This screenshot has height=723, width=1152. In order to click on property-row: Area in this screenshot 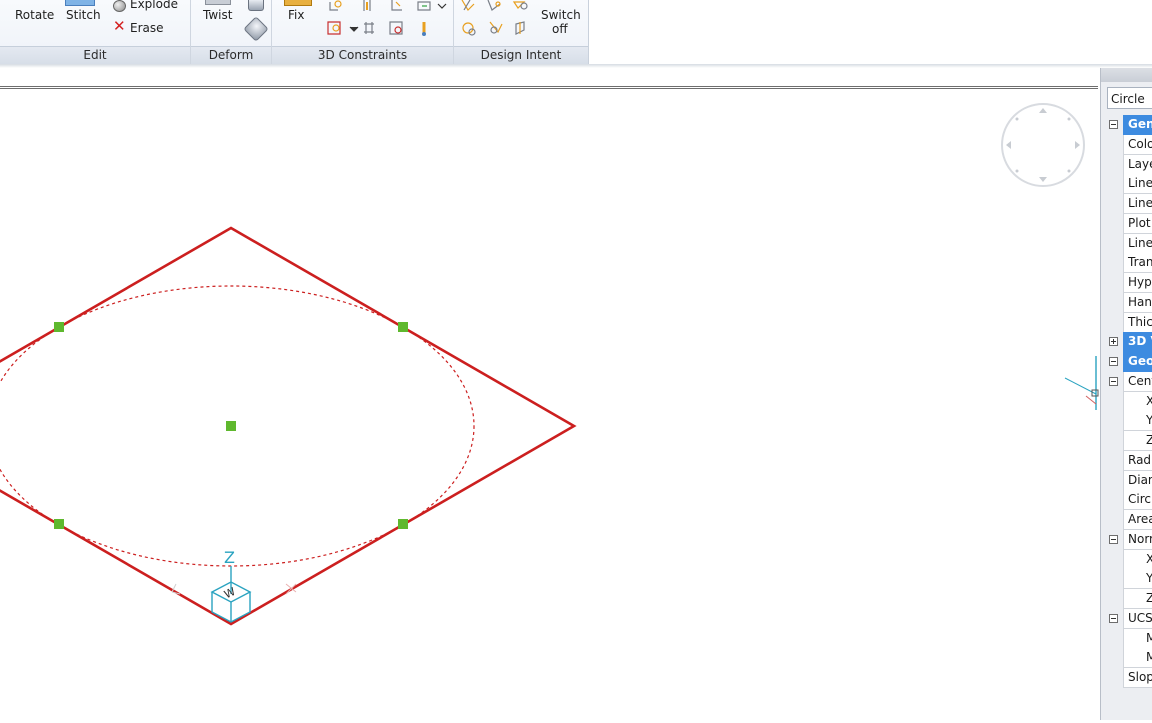, I will do `click(1126, 520)`.